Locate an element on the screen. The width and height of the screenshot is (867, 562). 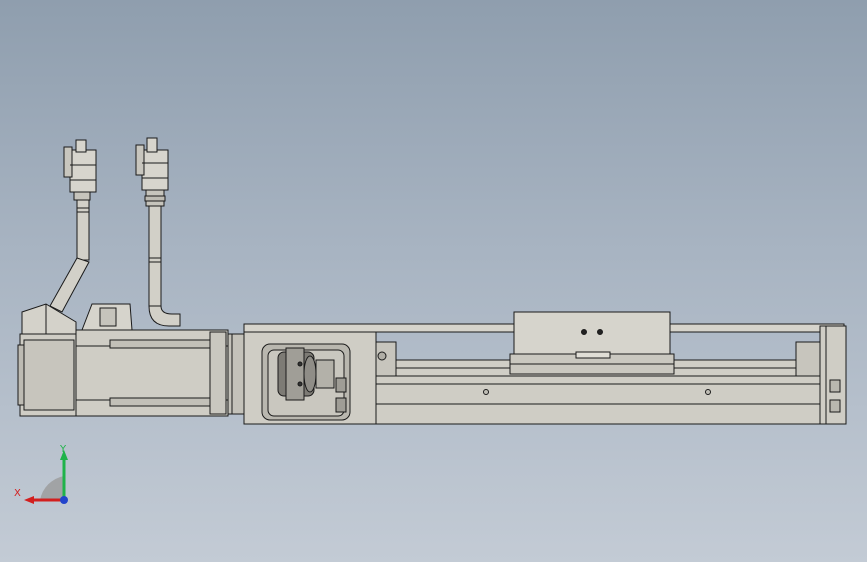
axis-triad: Y X is located at coordinates (41, 474).